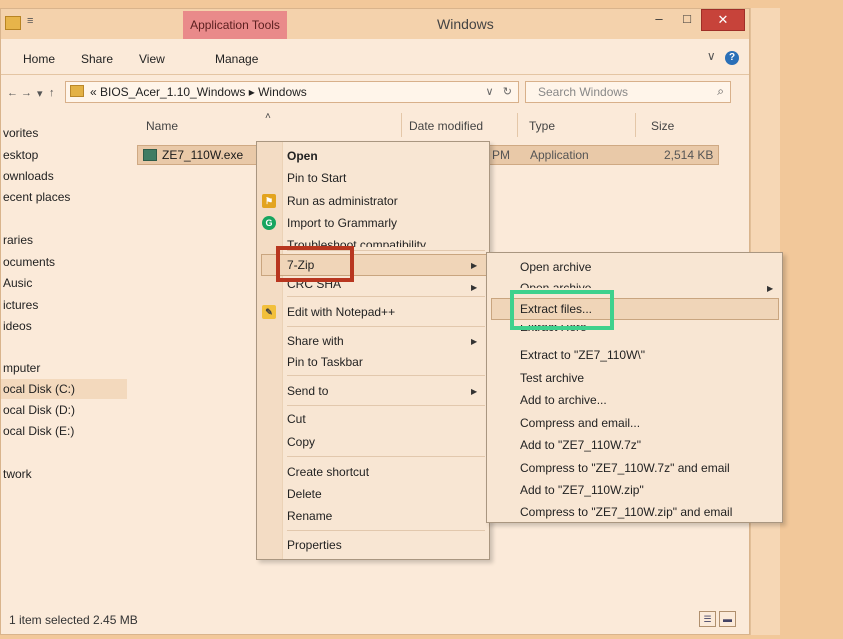  What do you see at coordinates (203, 155) in the screenshot?
I see `file-name: ZE7_110W.exe` at bounding box center [203, 155].